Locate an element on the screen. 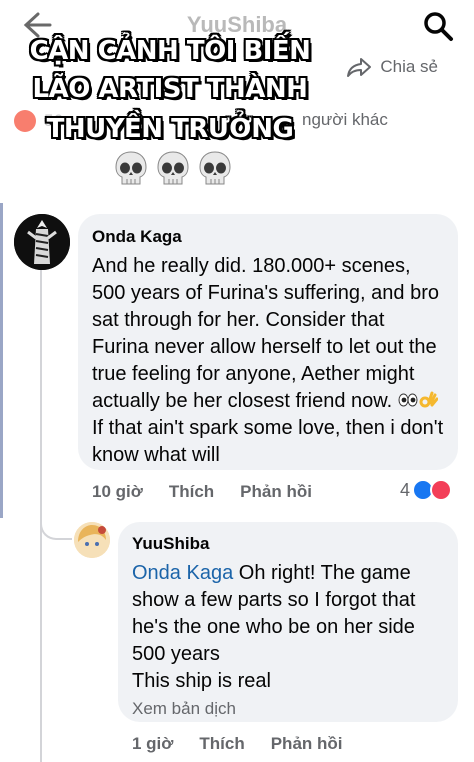  reply-actions: 1 giờ Thích Phản hồi is located at coordinates (237, 744).